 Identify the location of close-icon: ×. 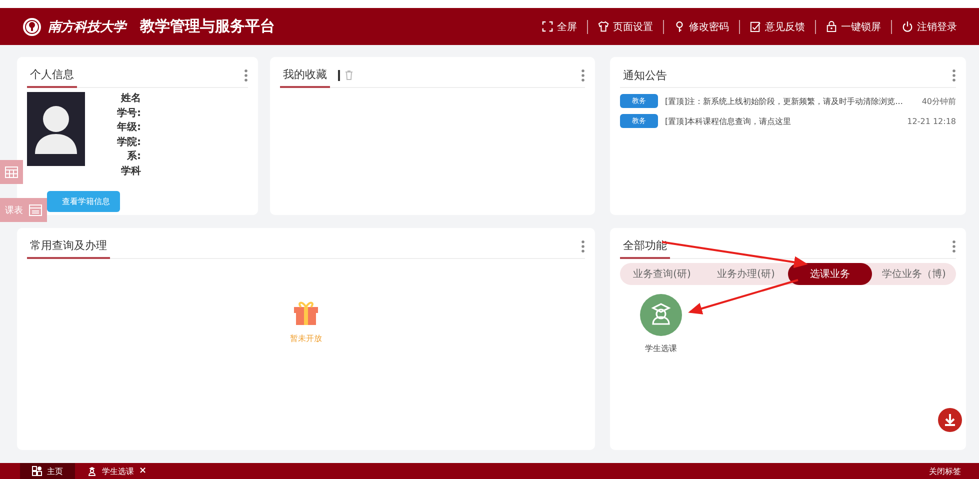
(143, 471).